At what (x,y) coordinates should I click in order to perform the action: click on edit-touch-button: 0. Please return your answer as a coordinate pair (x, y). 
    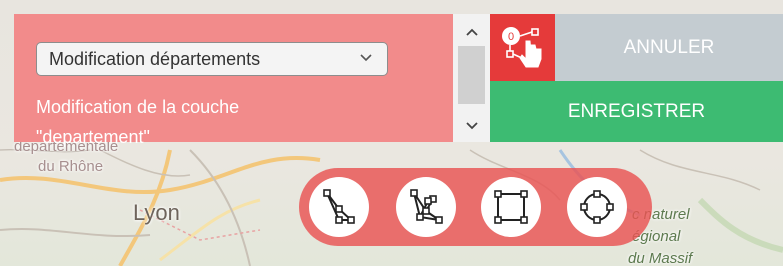
    Looking at the image, I should click on (522, 47).